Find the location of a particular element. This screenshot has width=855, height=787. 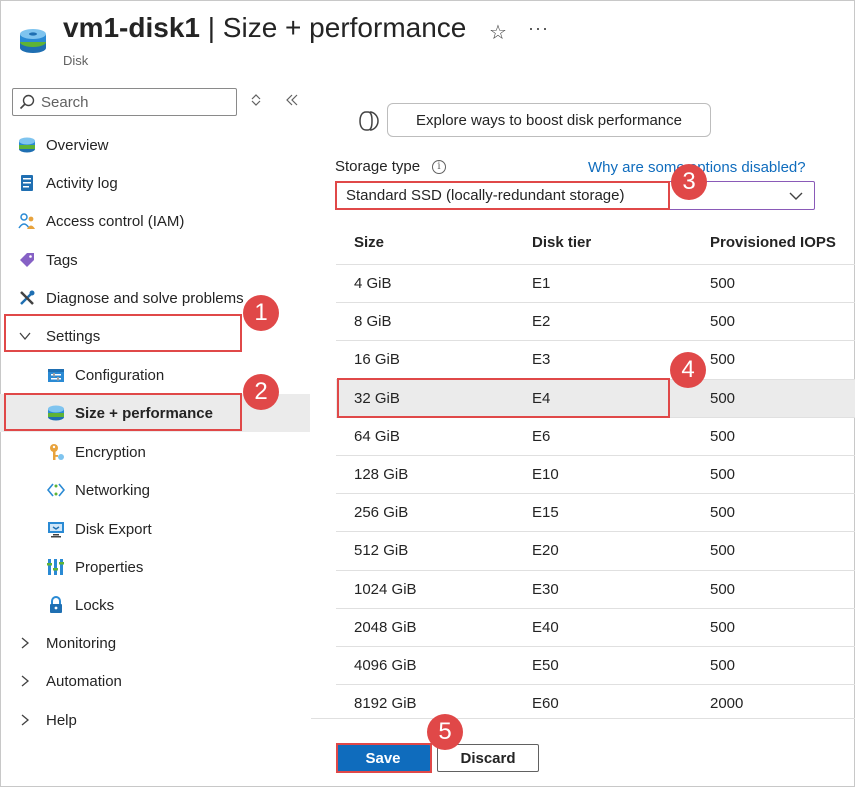

sidebar-item-label: Monitoring is located at coordinates (81, 643).